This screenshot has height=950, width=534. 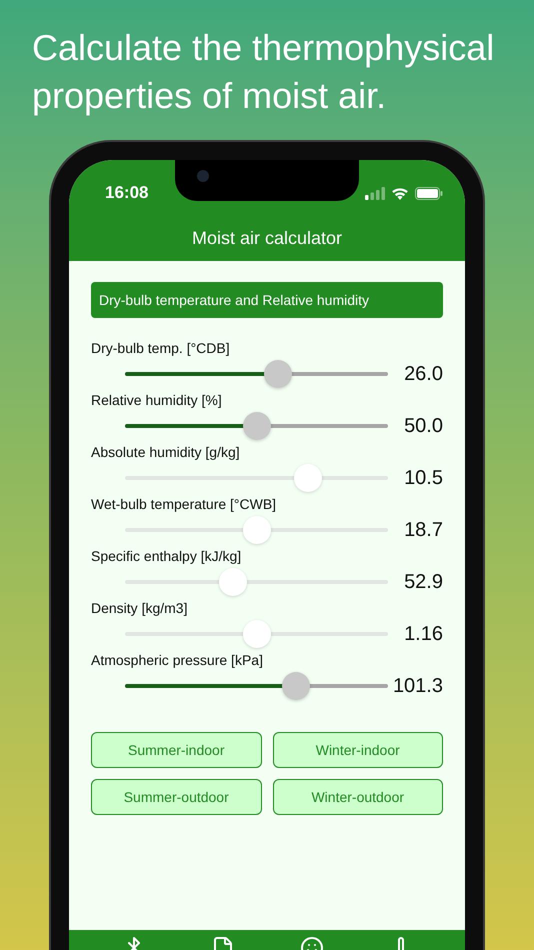 What do you see at coordinates (157, 400) in the screenshot?
I see `parameter-label: Relative humidity [%]` at bounding box center [157, 400].